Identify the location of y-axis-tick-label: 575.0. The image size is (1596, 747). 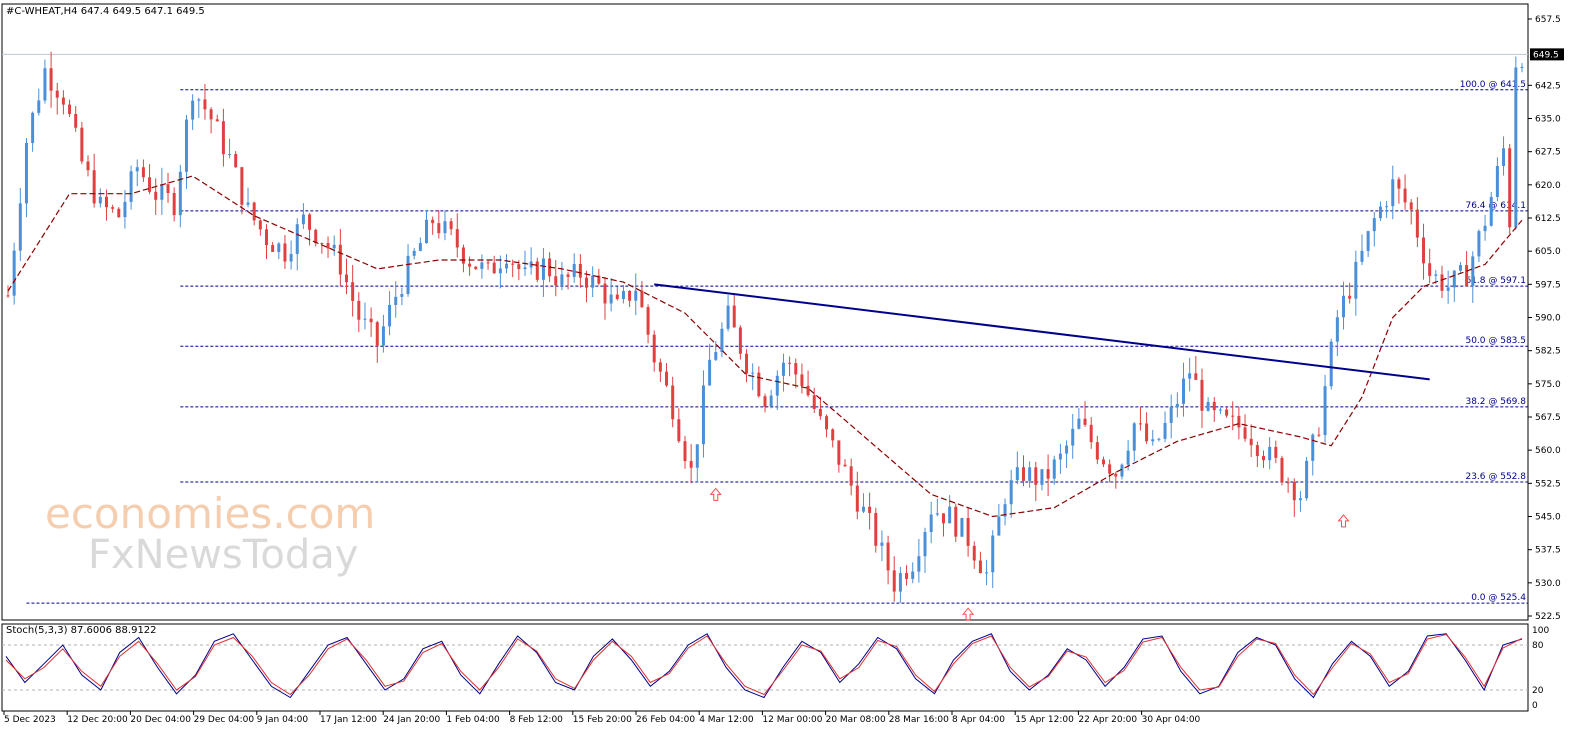
(1548, 385).